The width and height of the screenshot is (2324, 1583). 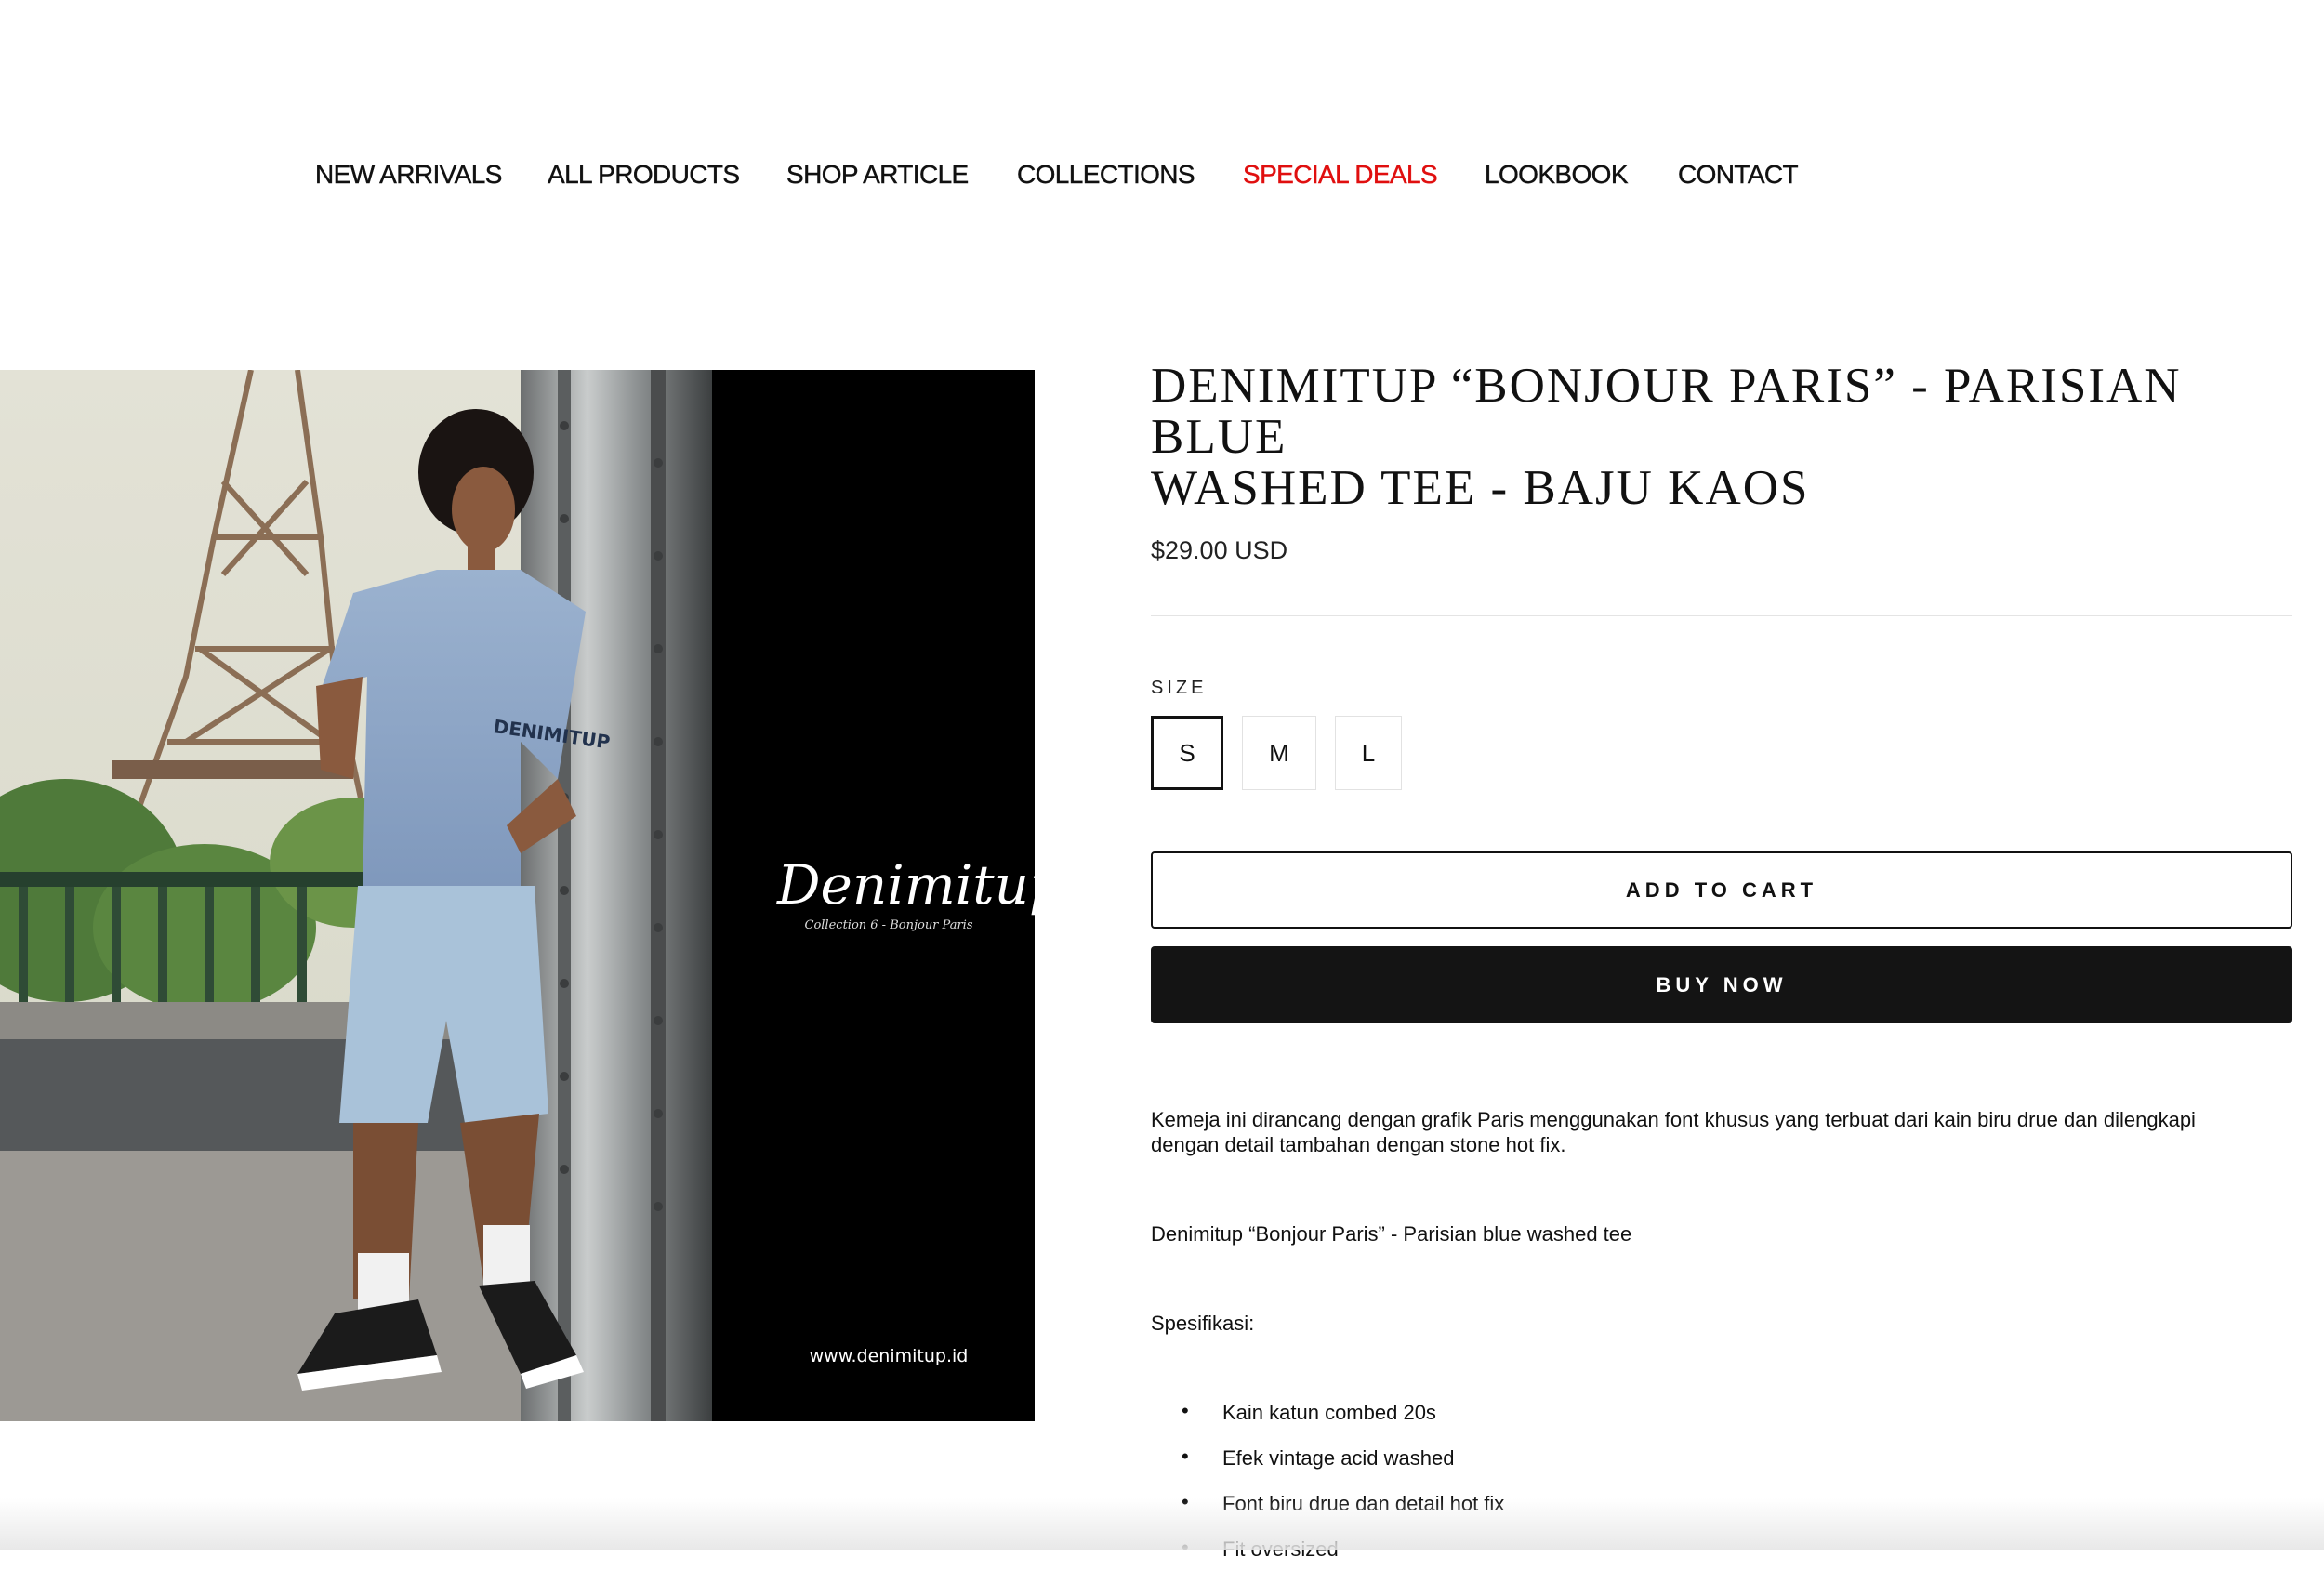 I want to click on size-label: SIZE, so click(x=1179, y=688).